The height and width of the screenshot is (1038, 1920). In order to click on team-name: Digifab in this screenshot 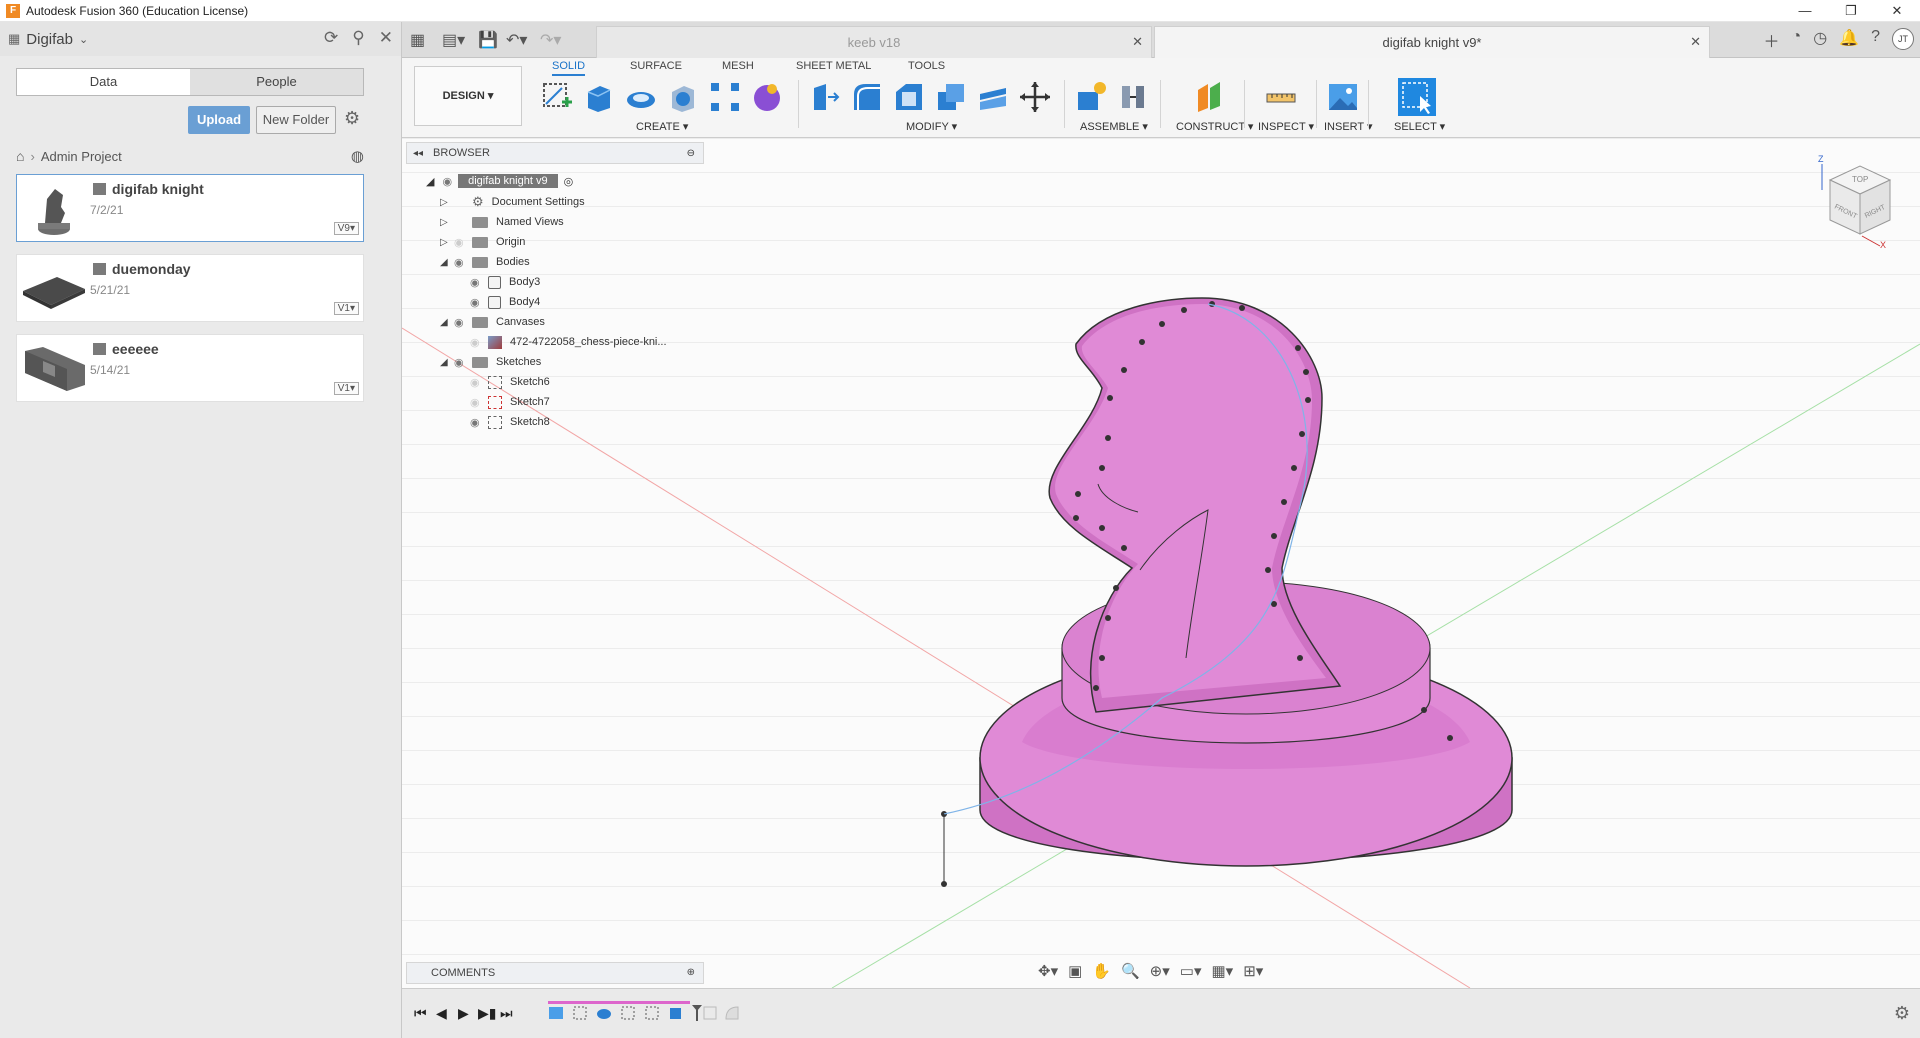, I will do `click(49, 39)`.